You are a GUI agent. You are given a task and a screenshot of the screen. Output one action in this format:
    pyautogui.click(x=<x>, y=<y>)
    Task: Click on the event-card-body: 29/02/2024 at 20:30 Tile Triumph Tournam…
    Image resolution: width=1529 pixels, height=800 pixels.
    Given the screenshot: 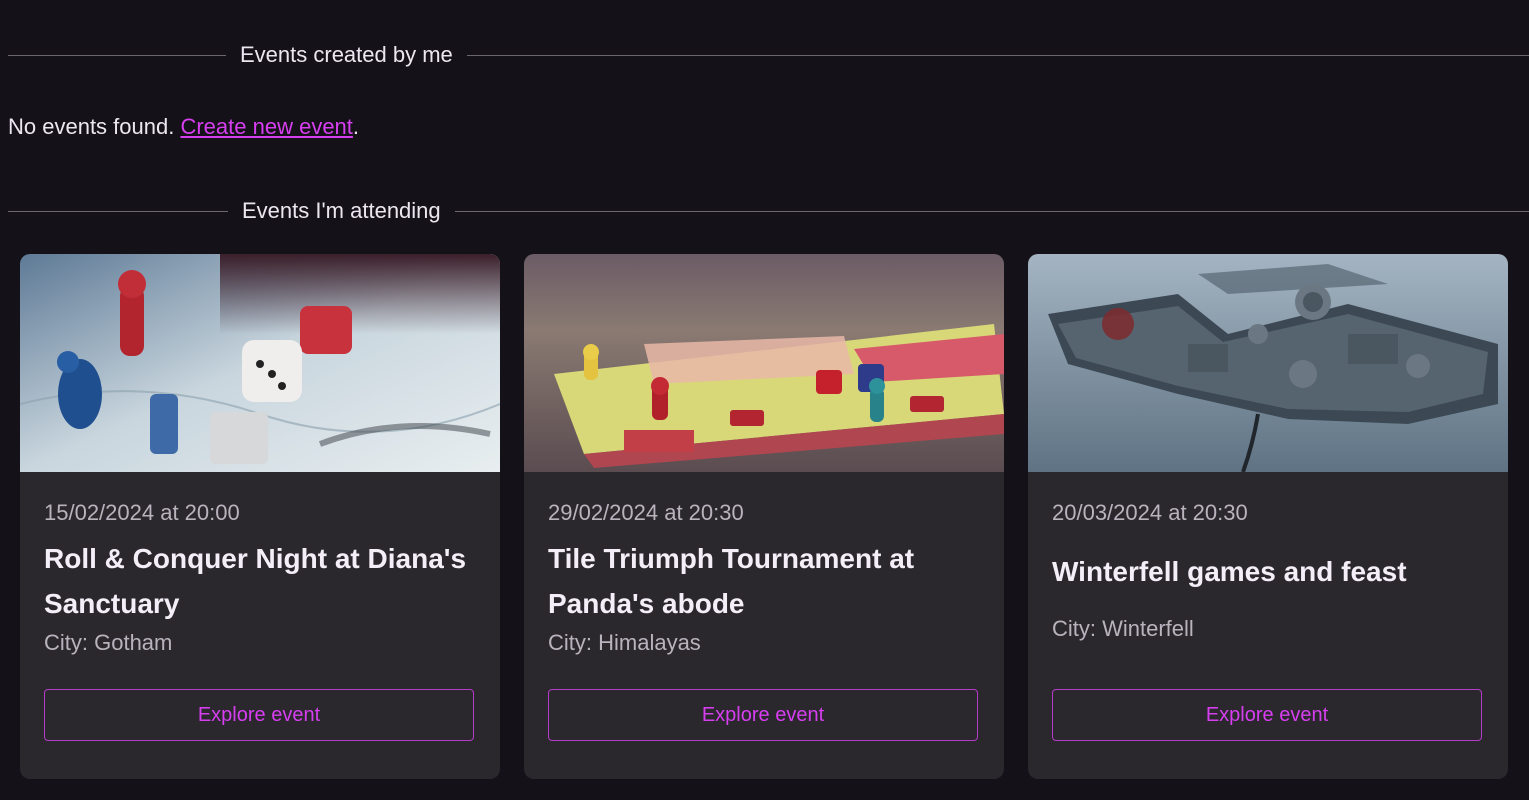 What is the action you would take?
    pyautogui.click(x=764, y=625)
    